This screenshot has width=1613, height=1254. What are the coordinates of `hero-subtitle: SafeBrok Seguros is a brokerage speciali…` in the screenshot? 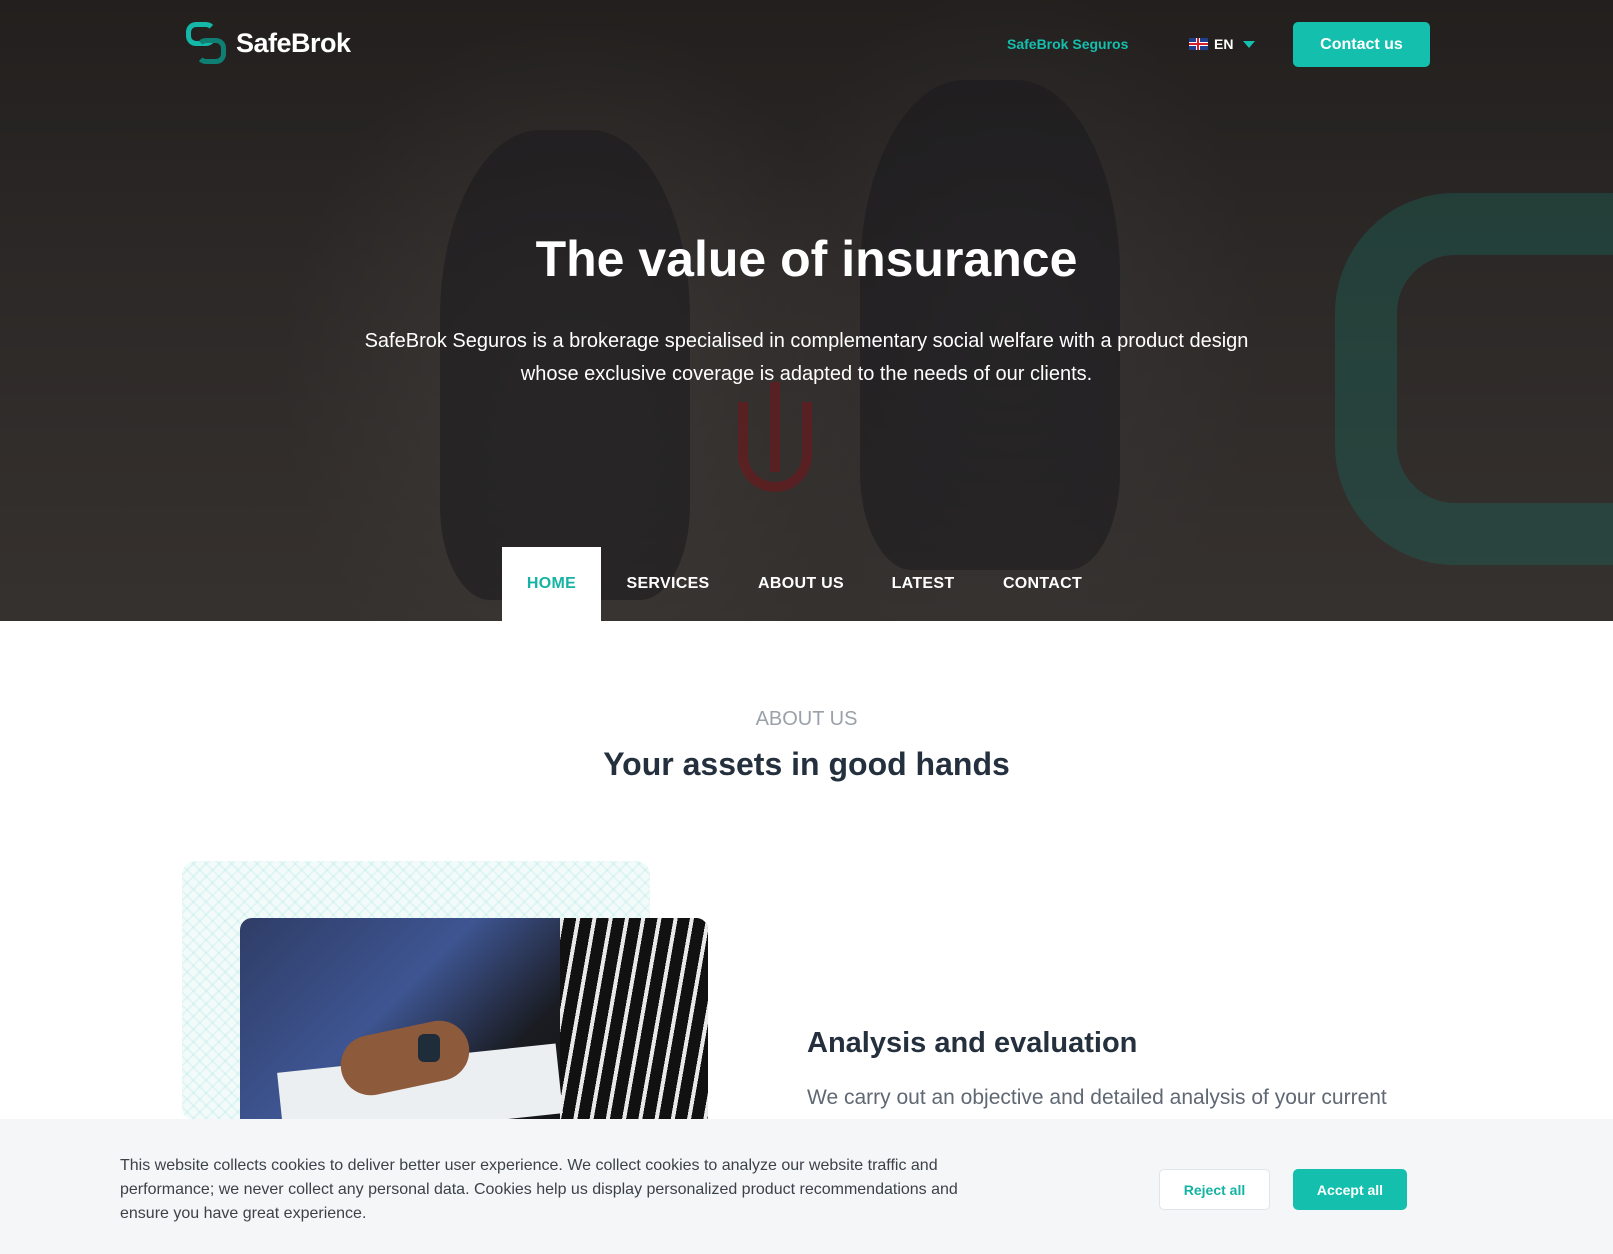 It's located at (806, 357).